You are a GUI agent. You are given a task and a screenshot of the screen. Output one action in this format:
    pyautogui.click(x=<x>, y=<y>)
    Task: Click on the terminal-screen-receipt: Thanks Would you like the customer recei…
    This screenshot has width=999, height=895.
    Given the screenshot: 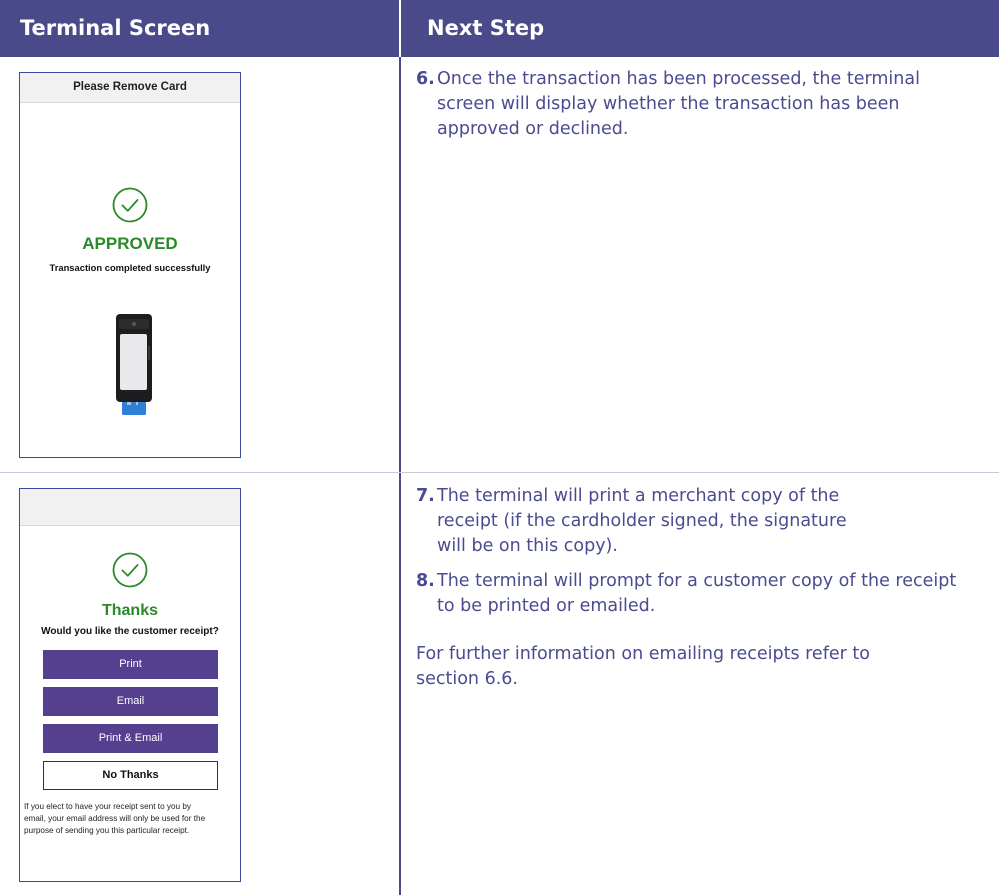 What is the action you would take?
    pyautogui.click(x=130, y=685)
    